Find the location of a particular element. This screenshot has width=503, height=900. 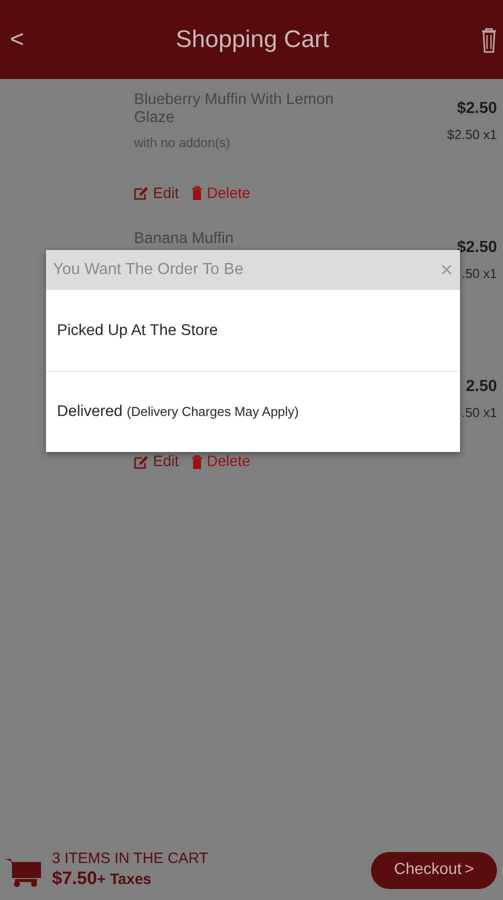

order-option: Delivered (Delivery Charges May Apply) is located at coordinates (253, 411).